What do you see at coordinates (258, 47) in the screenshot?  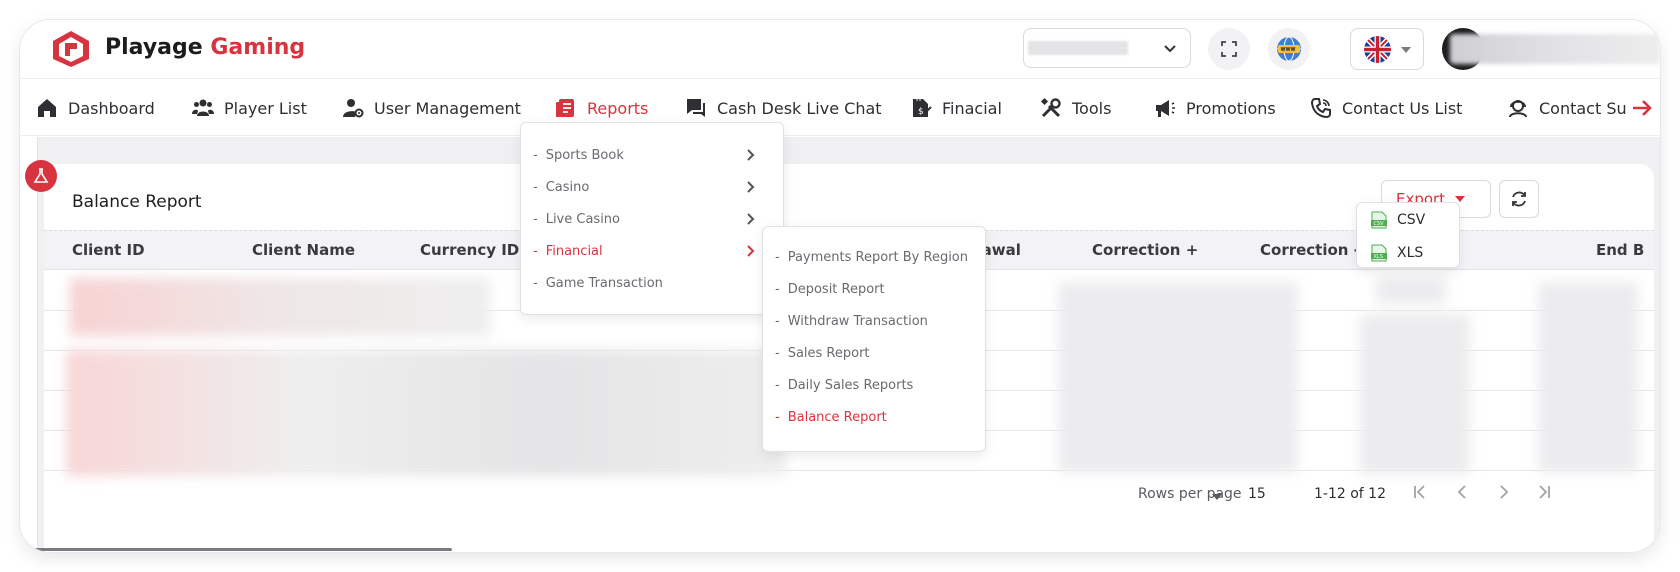 I see `brand-word-accent: Gaming` at bounding box center [258, 47].